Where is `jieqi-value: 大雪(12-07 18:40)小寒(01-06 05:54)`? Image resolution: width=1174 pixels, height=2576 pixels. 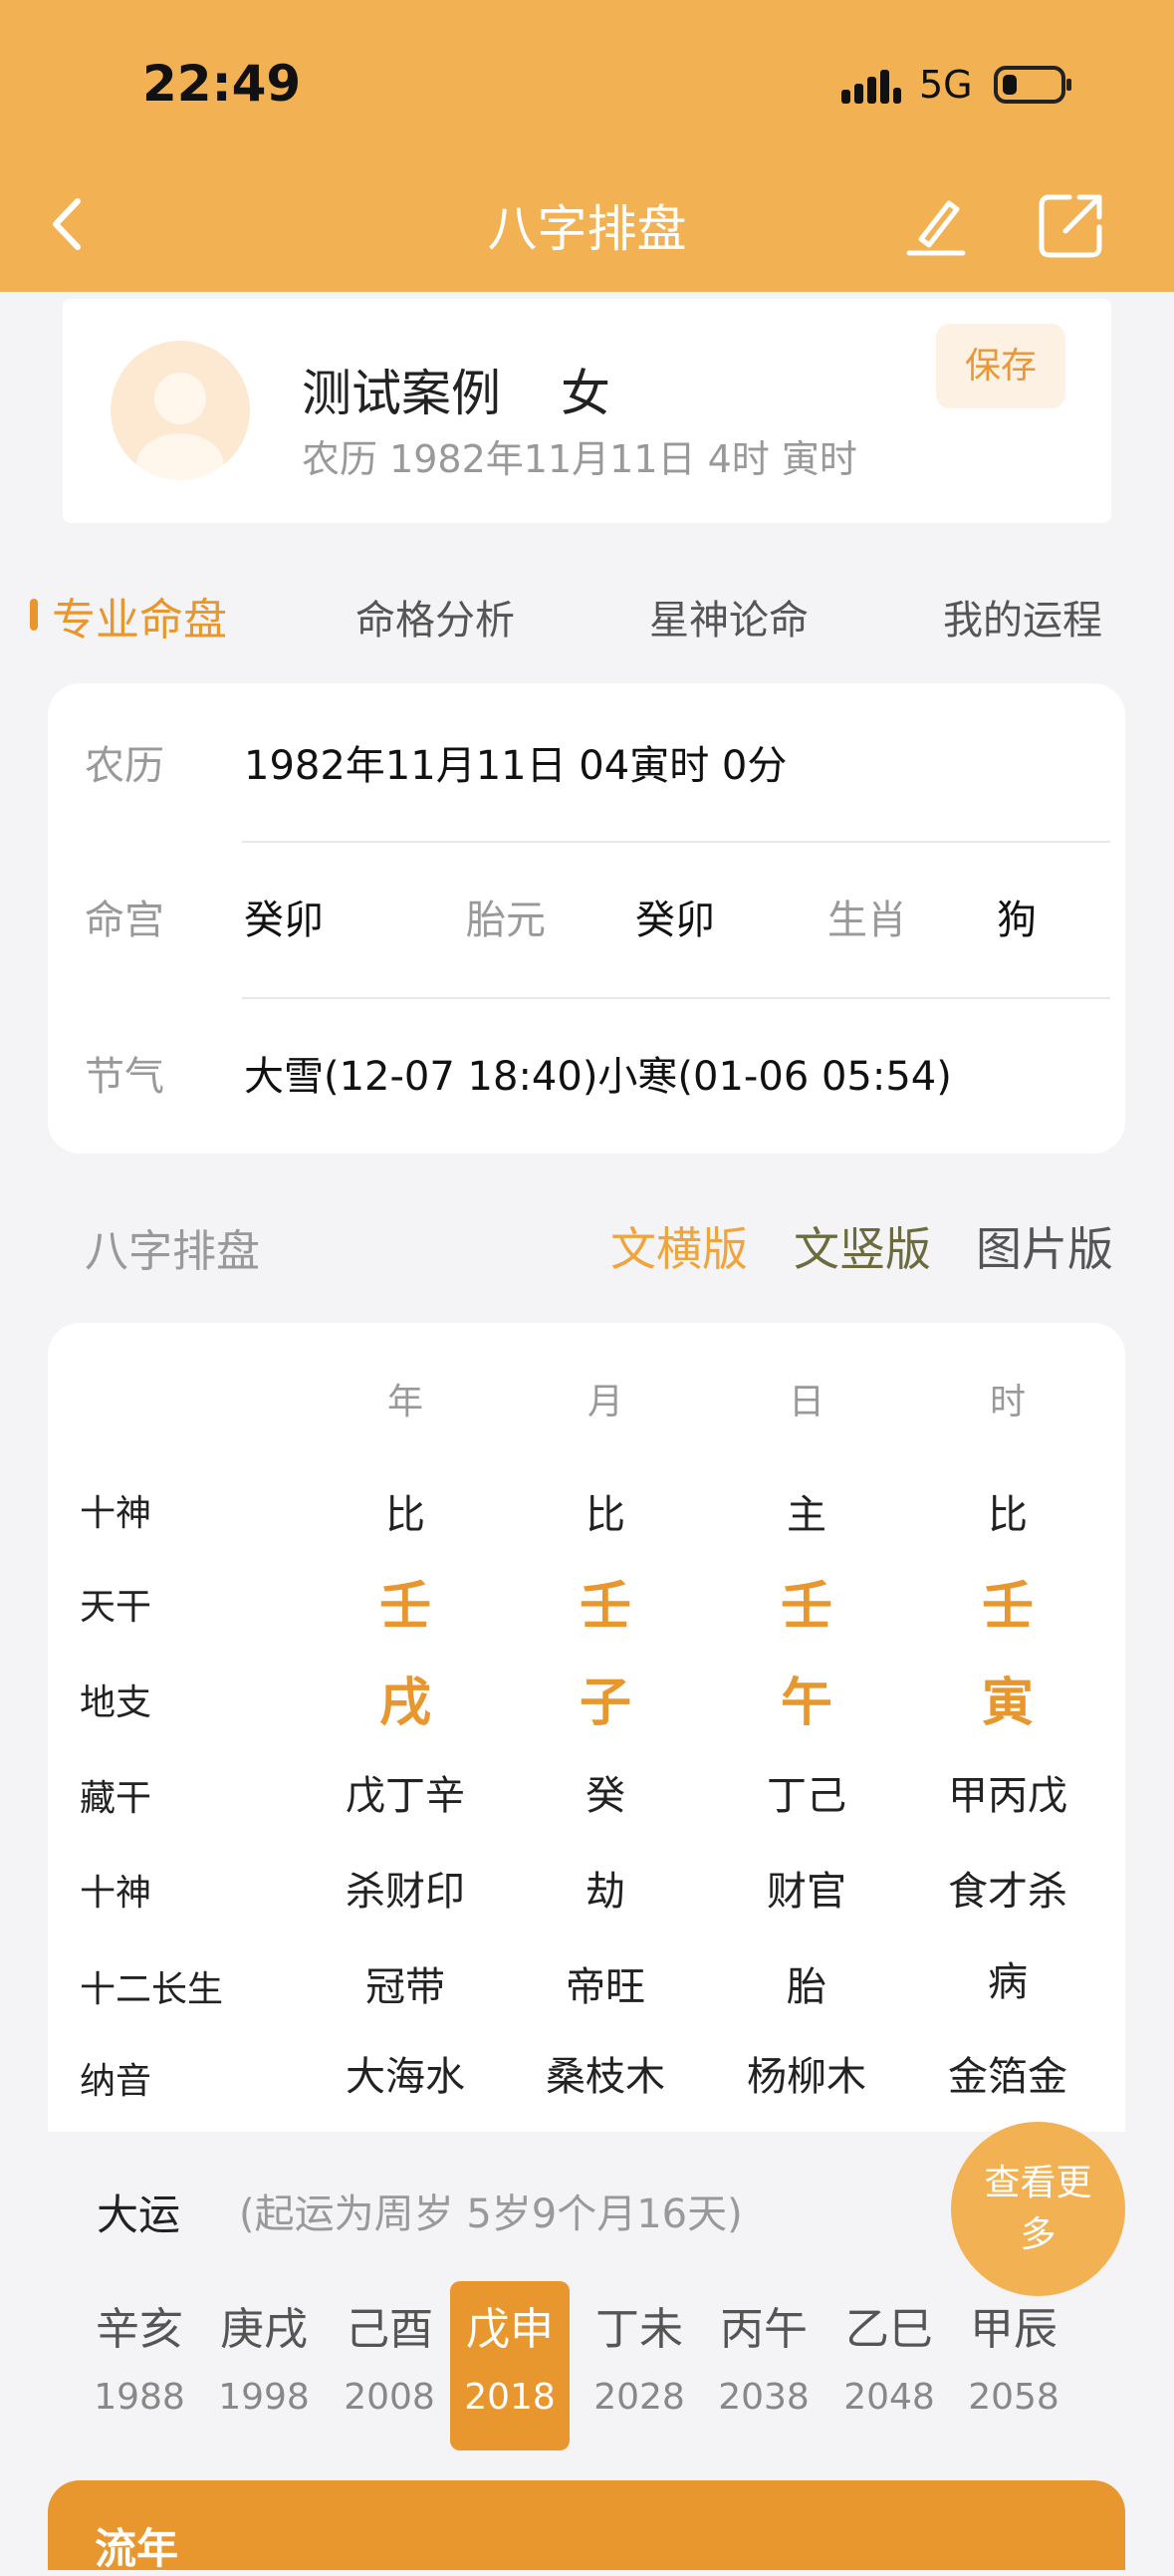
jieqi-value: 大雪(12-07 18:40)小寒(01-06 05:54) is located at coordinates (598, 1077).